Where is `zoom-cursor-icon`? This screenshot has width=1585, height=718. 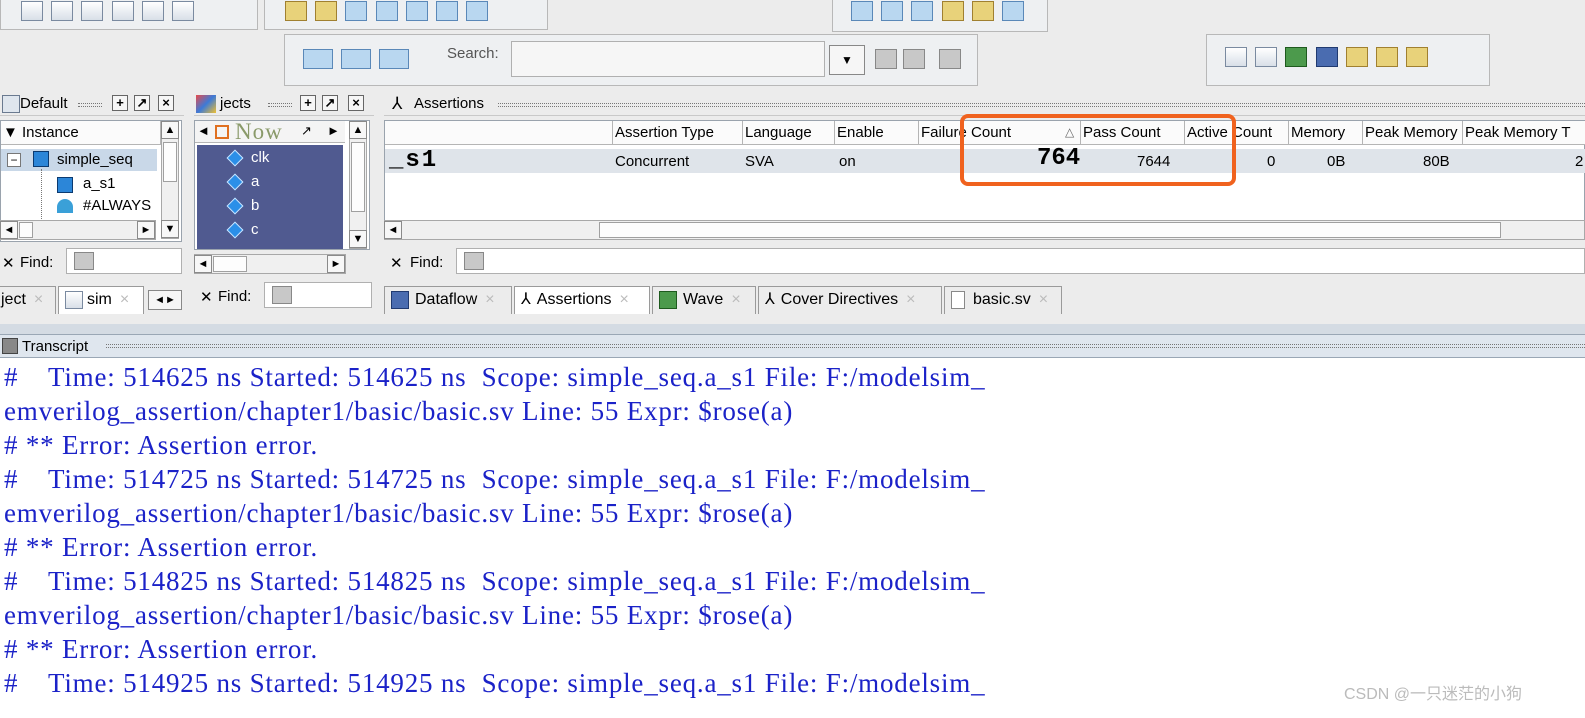
zoom-cursor-icon is located at coordinates (892, 11).